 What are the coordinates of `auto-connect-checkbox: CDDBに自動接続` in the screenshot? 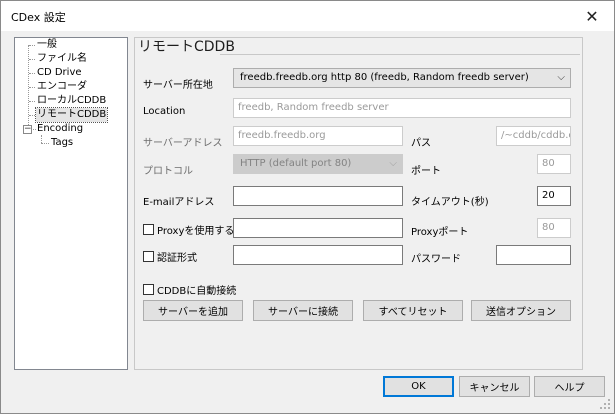 It's located at (189, 289).